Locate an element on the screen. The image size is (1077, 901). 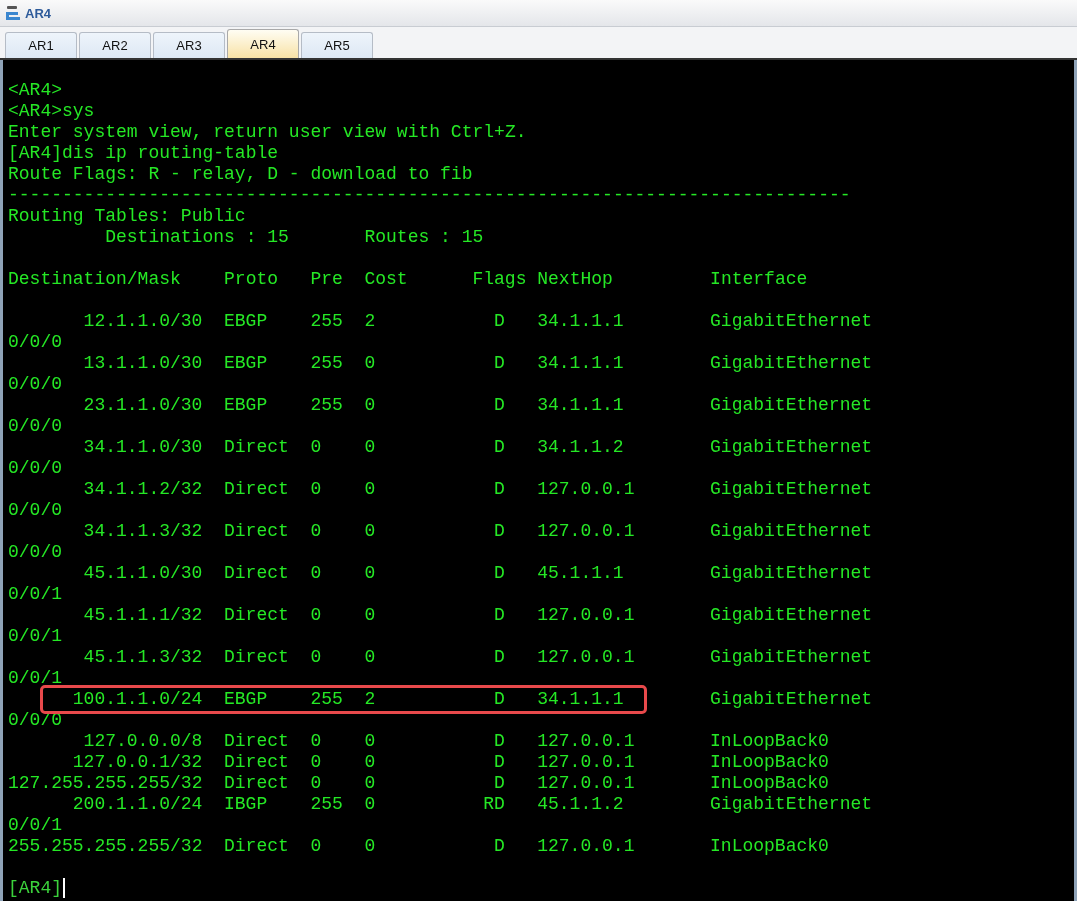
route-destination: 13.1.1.0/30 is located at coordinates (143, 363).